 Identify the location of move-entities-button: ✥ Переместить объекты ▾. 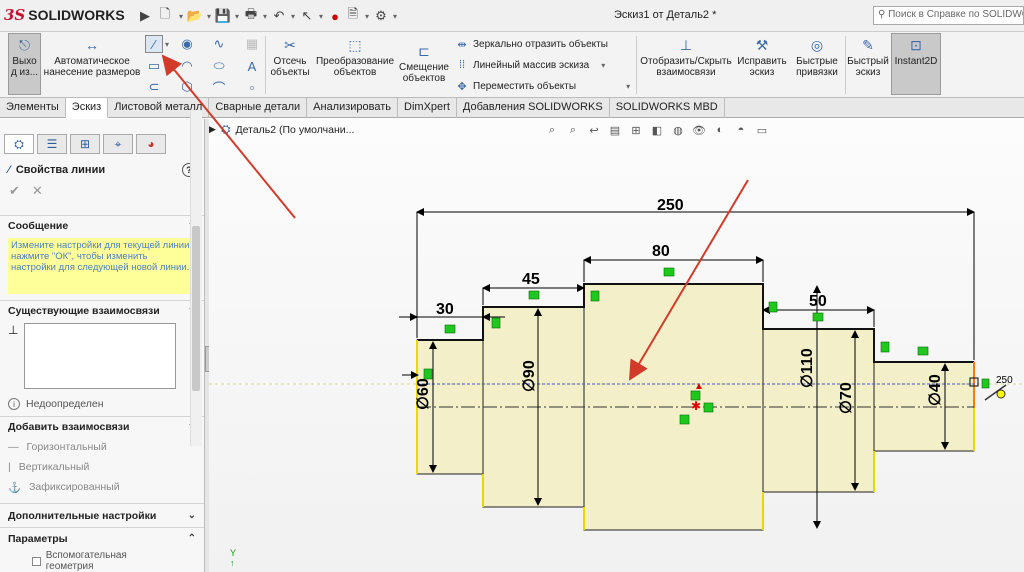
(542, 86).